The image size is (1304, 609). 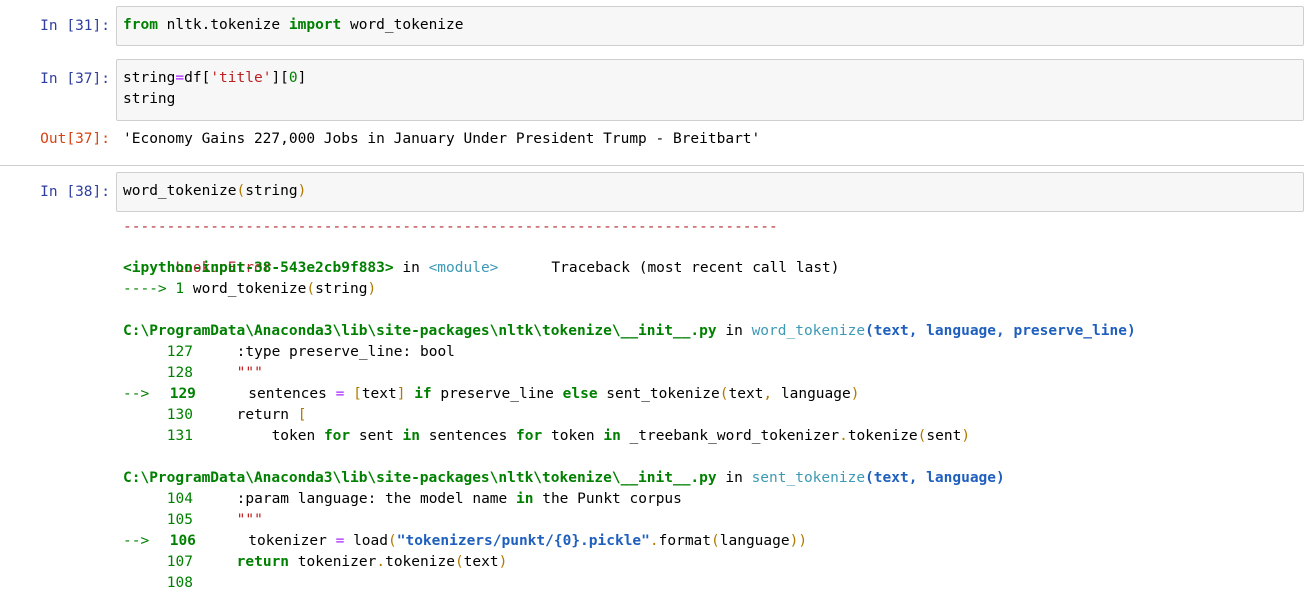 What do you see at coordinates (215, 78) in the screenshot?
I see `code-line: string=df['title'][0]` at bounding box center [215, 78].